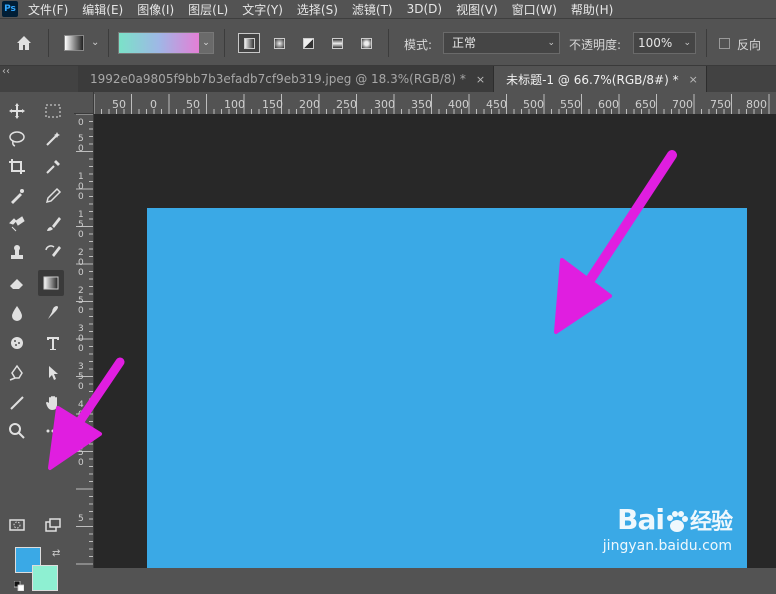 The width and height of the screenshot is (776, 594). What do you see at coordinates (53, 224) in the screenshot?
I see `brush-tool-icon` at bounding box center [53, 224].